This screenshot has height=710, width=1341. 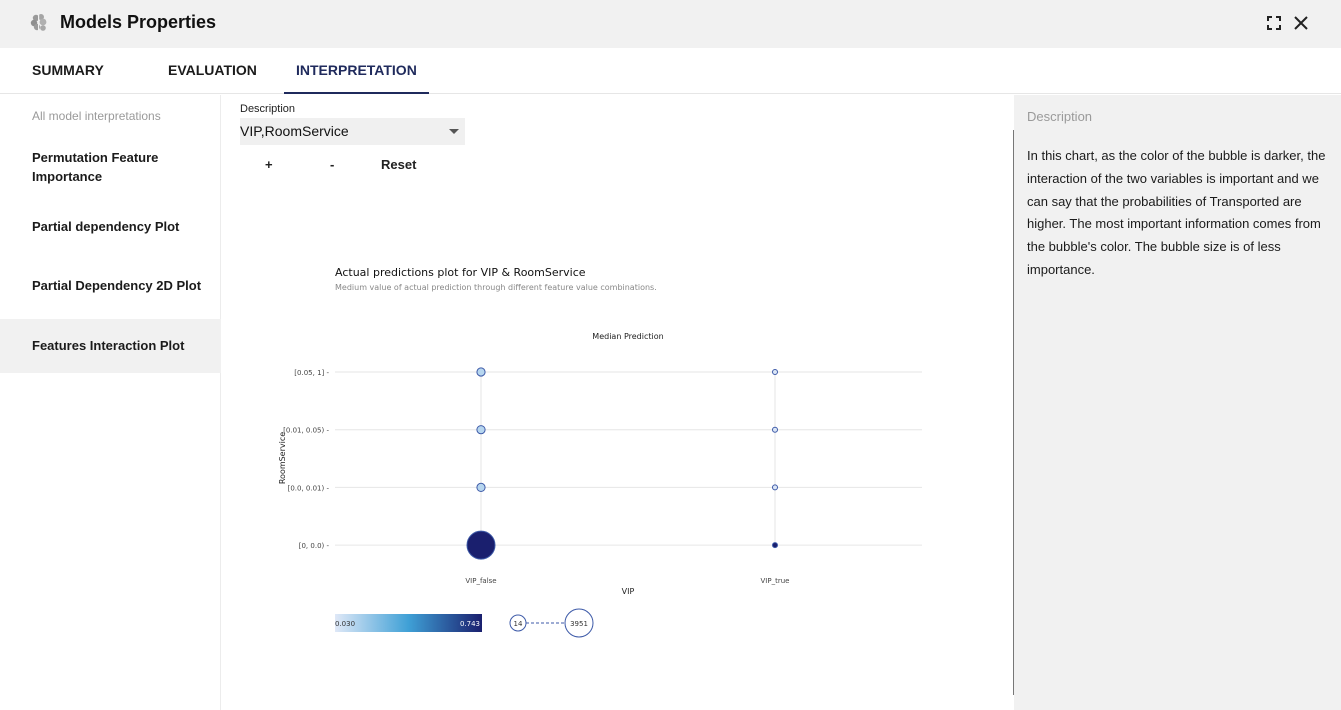 What do you see at coordinates (518, 624) in the screenshot?
I see `size-scale-min: 14` at bounding box center [518, 624].